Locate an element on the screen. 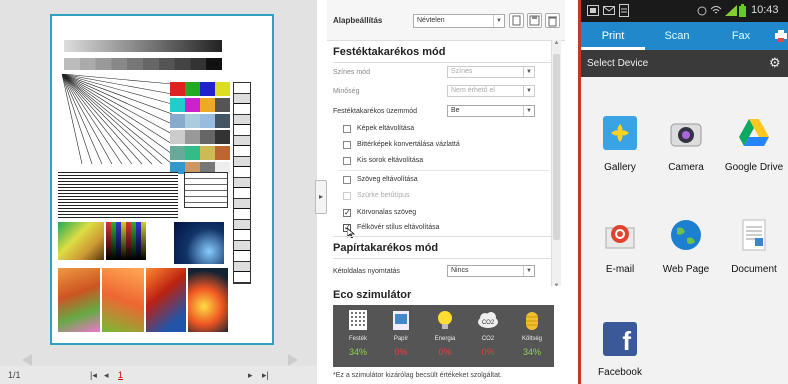 This screenshot has width=788, height=384. app-facebook: f Facebook is located at coordinates (620, 353).